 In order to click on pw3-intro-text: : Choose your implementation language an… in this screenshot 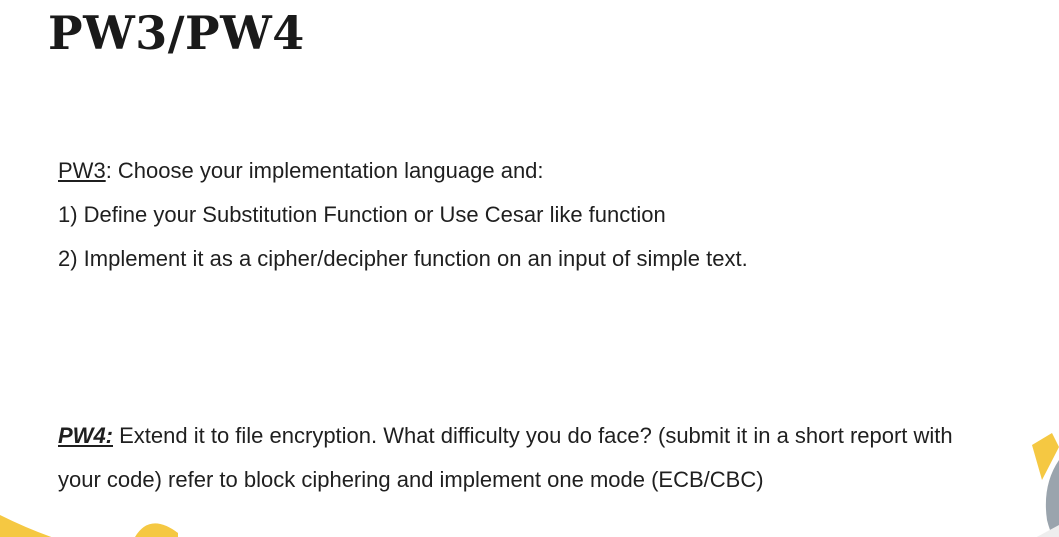, I will do `click(324, 170)`.